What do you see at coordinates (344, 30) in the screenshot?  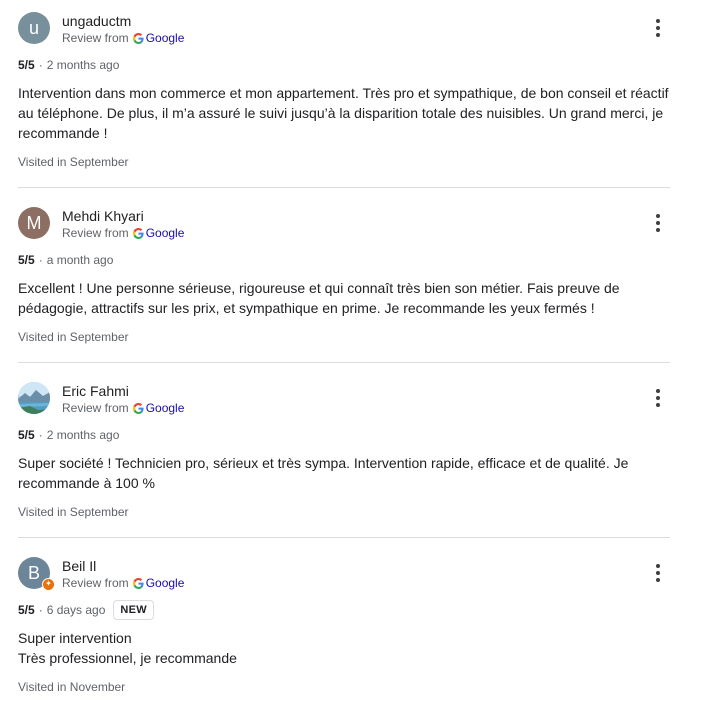 I see `review-header: u ungaductm Review from Google` at bounding box center [344, 30].